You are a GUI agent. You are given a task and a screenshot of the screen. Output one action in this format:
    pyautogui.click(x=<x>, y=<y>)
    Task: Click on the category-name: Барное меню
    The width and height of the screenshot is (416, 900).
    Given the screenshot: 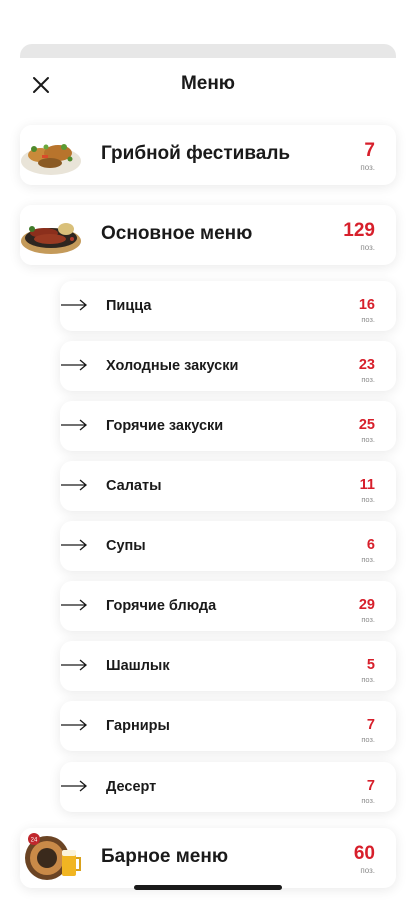 What is the action you would take?
    pyautogui.click(x=165, y=856)
    